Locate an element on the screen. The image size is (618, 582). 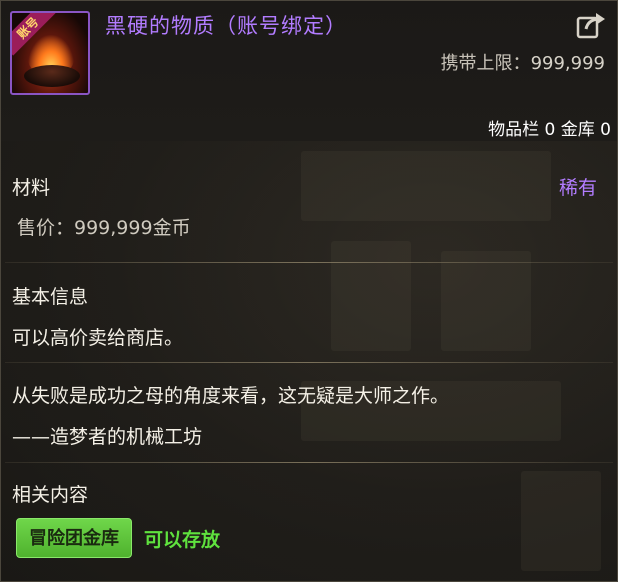
carry-limit-value: 999,999 is located at coordinates (567, 63).